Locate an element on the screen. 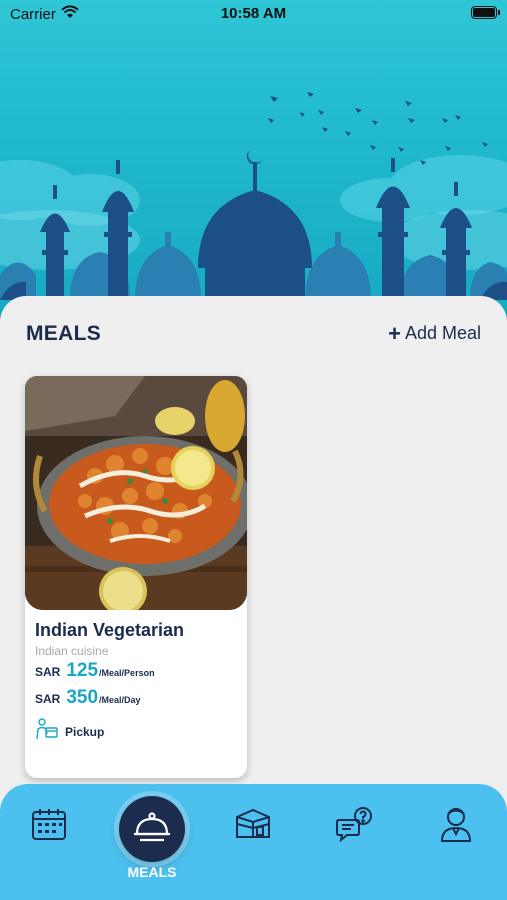  plus-icon: + is located at coordinates (394, 333).